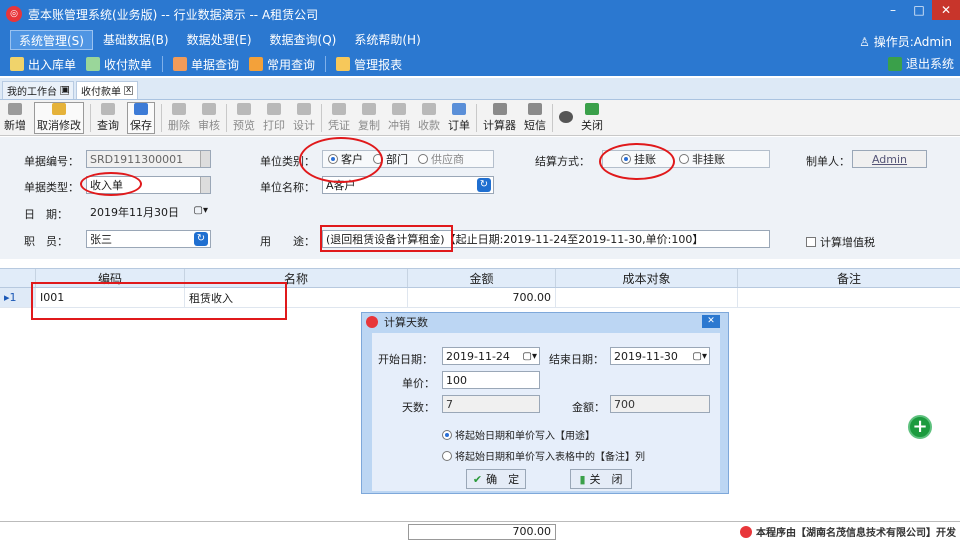 The image size is (960, 541). Describe the element at coordinates (499, 117) in the screenshot. I see `calculator-button: 计算器` at that location.